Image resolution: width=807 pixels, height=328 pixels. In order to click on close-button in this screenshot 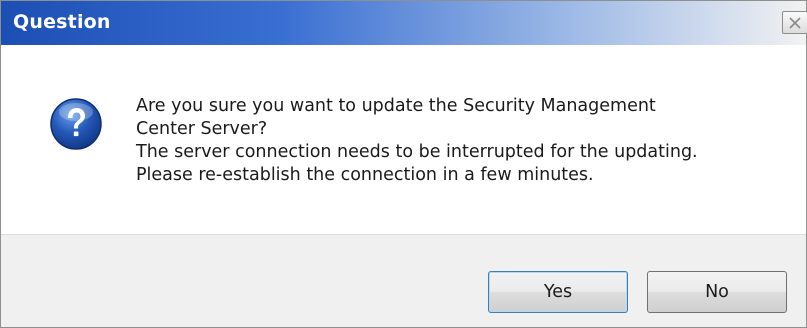, I will do `click(794, 22)`.